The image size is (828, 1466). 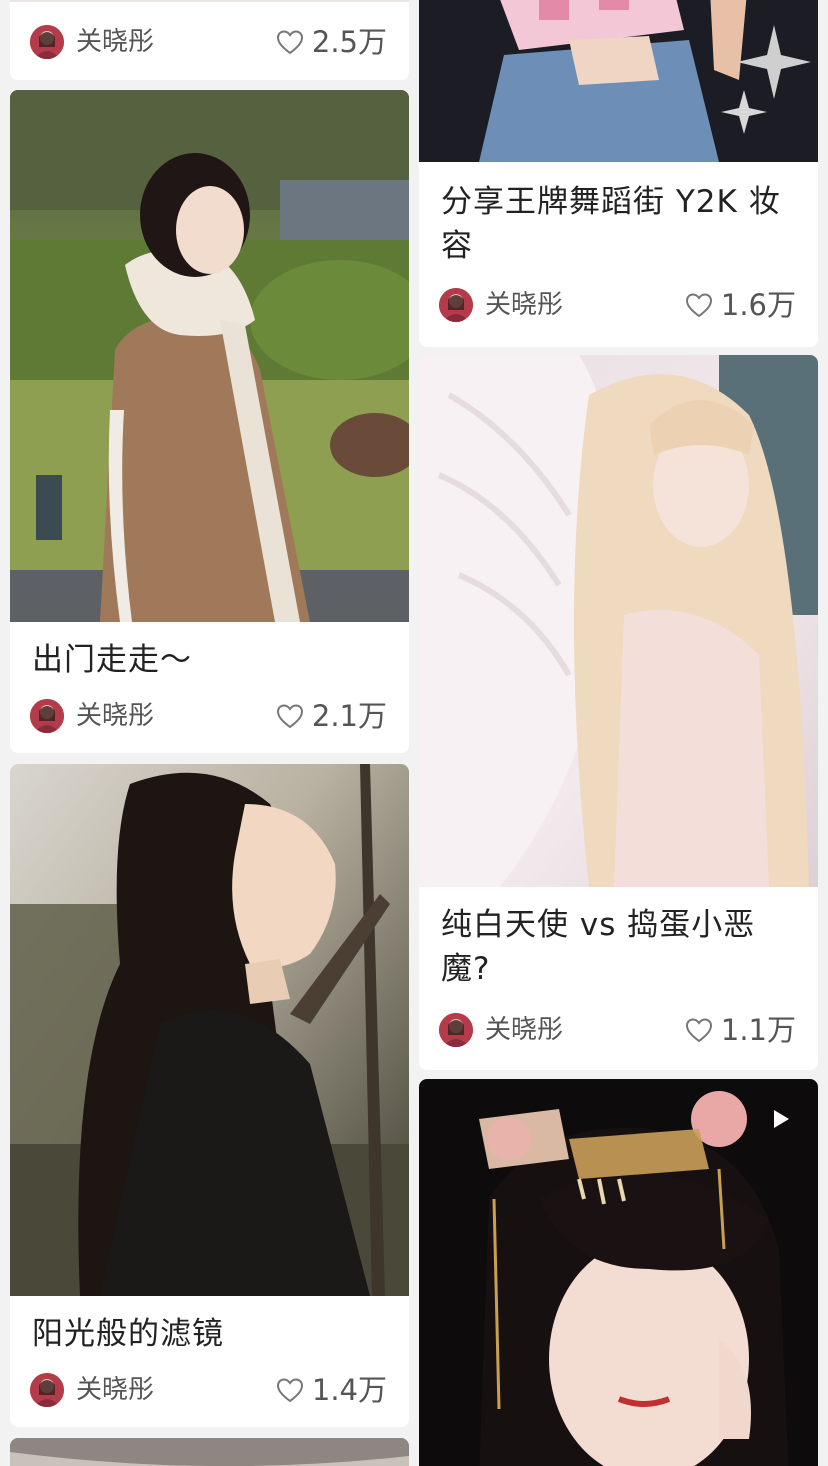 I want to click on like-button: 1.1万, so click(x=740, y=1030).